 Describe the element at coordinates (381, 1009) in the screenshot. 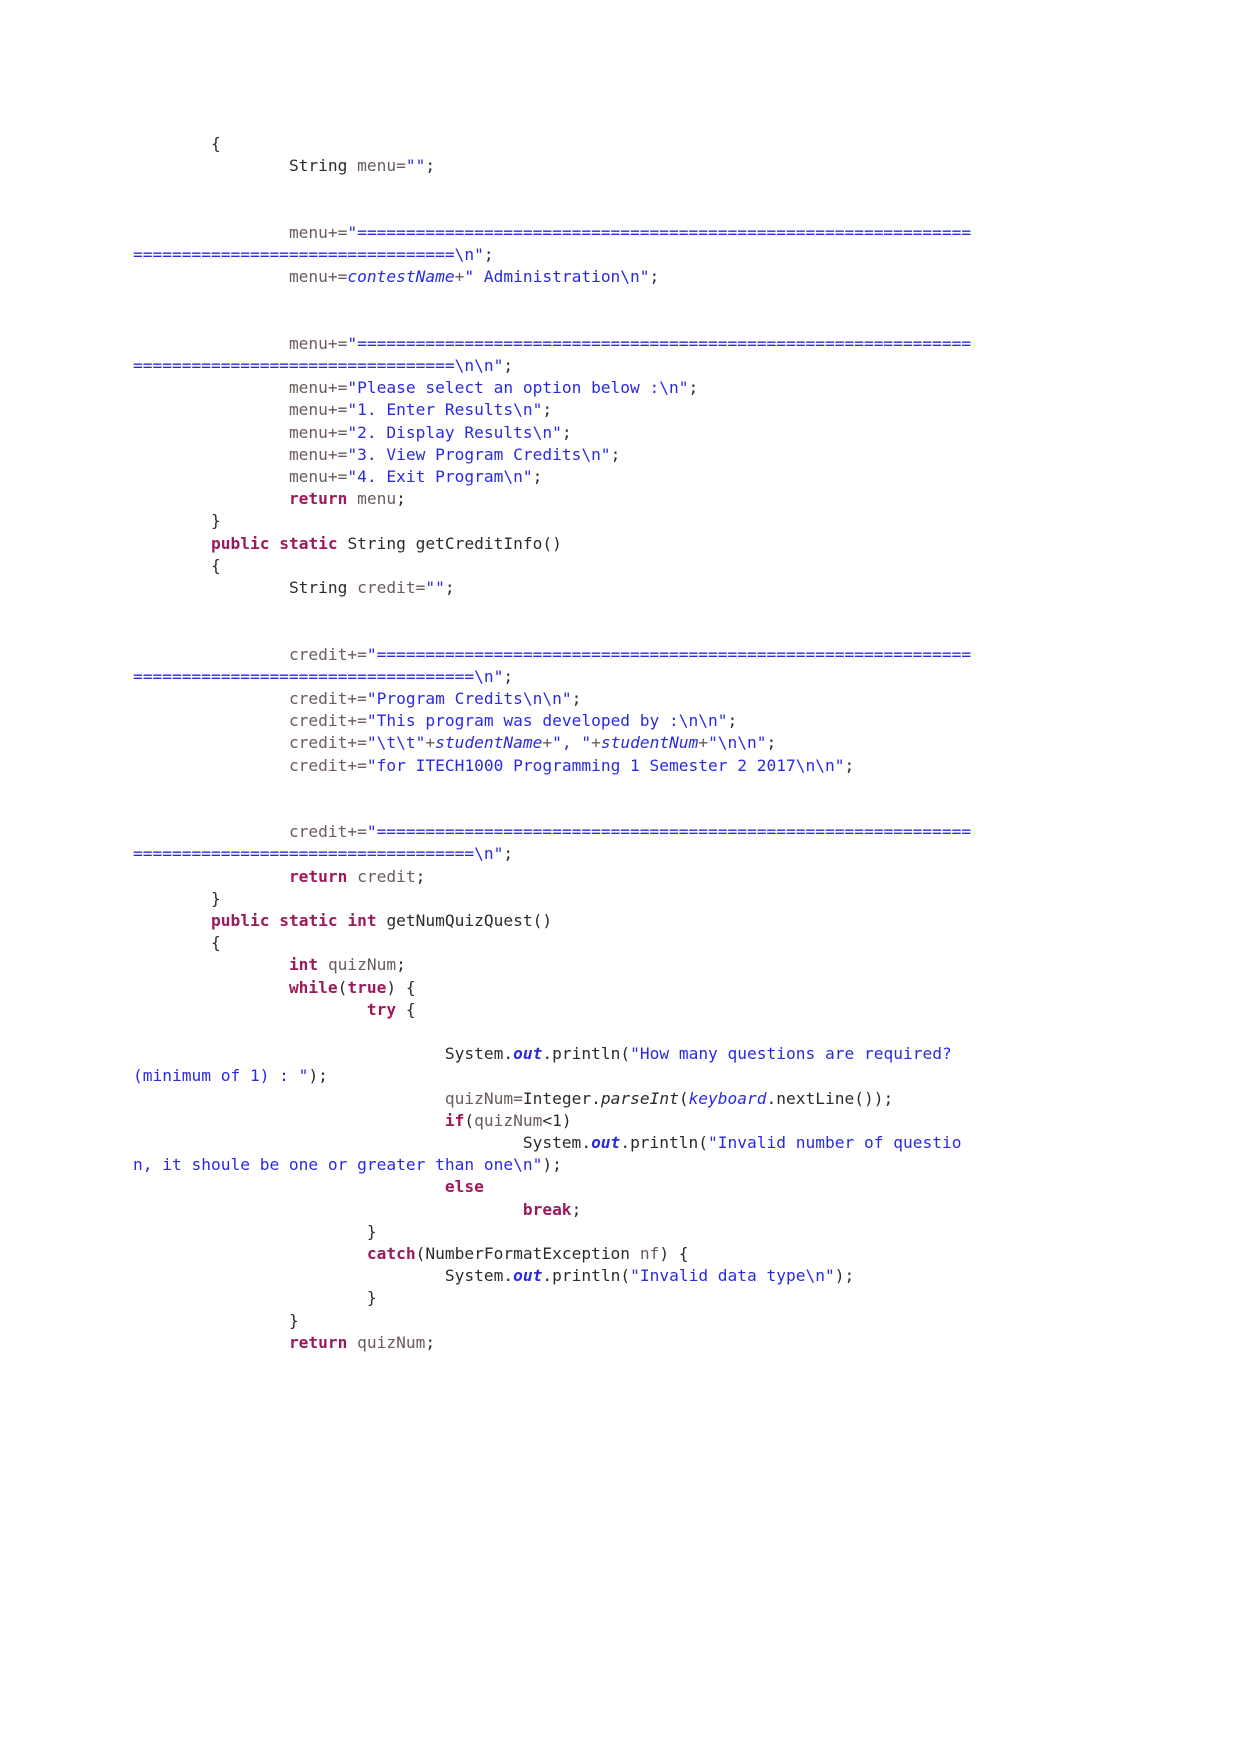

I see `code-token: try` at that location.